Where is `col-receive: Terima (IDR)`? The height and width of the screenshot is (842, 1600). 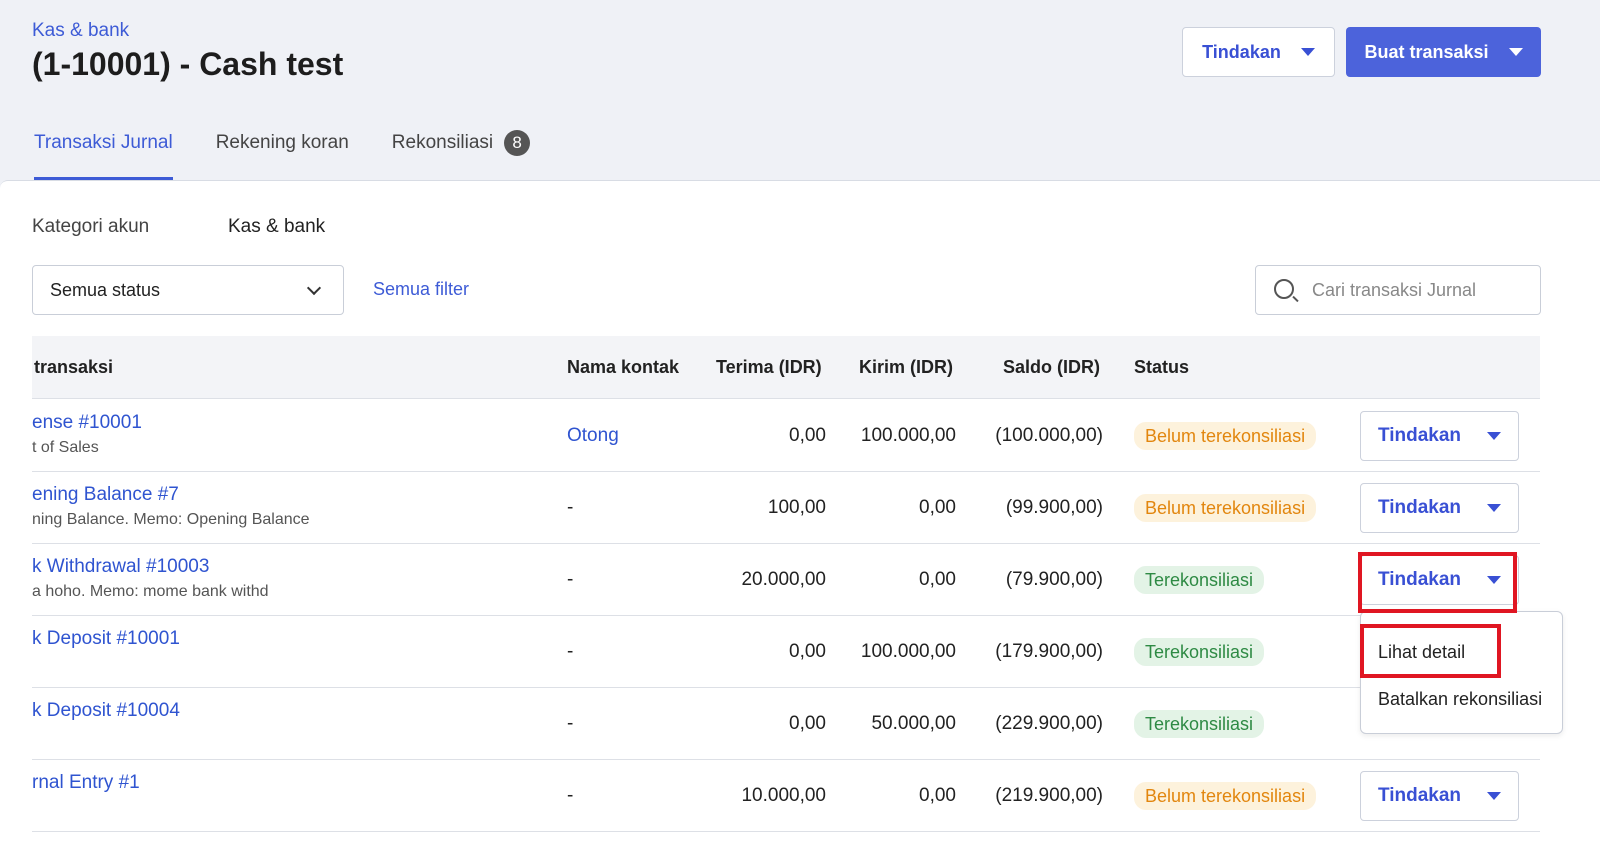
col-receive: Terima (IDR) is located at coordinates (769, 367).